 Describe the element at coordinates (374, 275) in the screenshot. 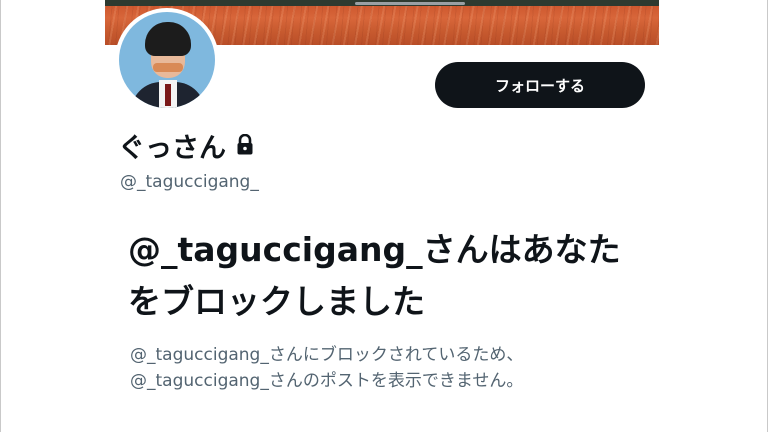

I see `blocked-headline: @_taguccigang_さんはあなたをブロックしました` at that location.